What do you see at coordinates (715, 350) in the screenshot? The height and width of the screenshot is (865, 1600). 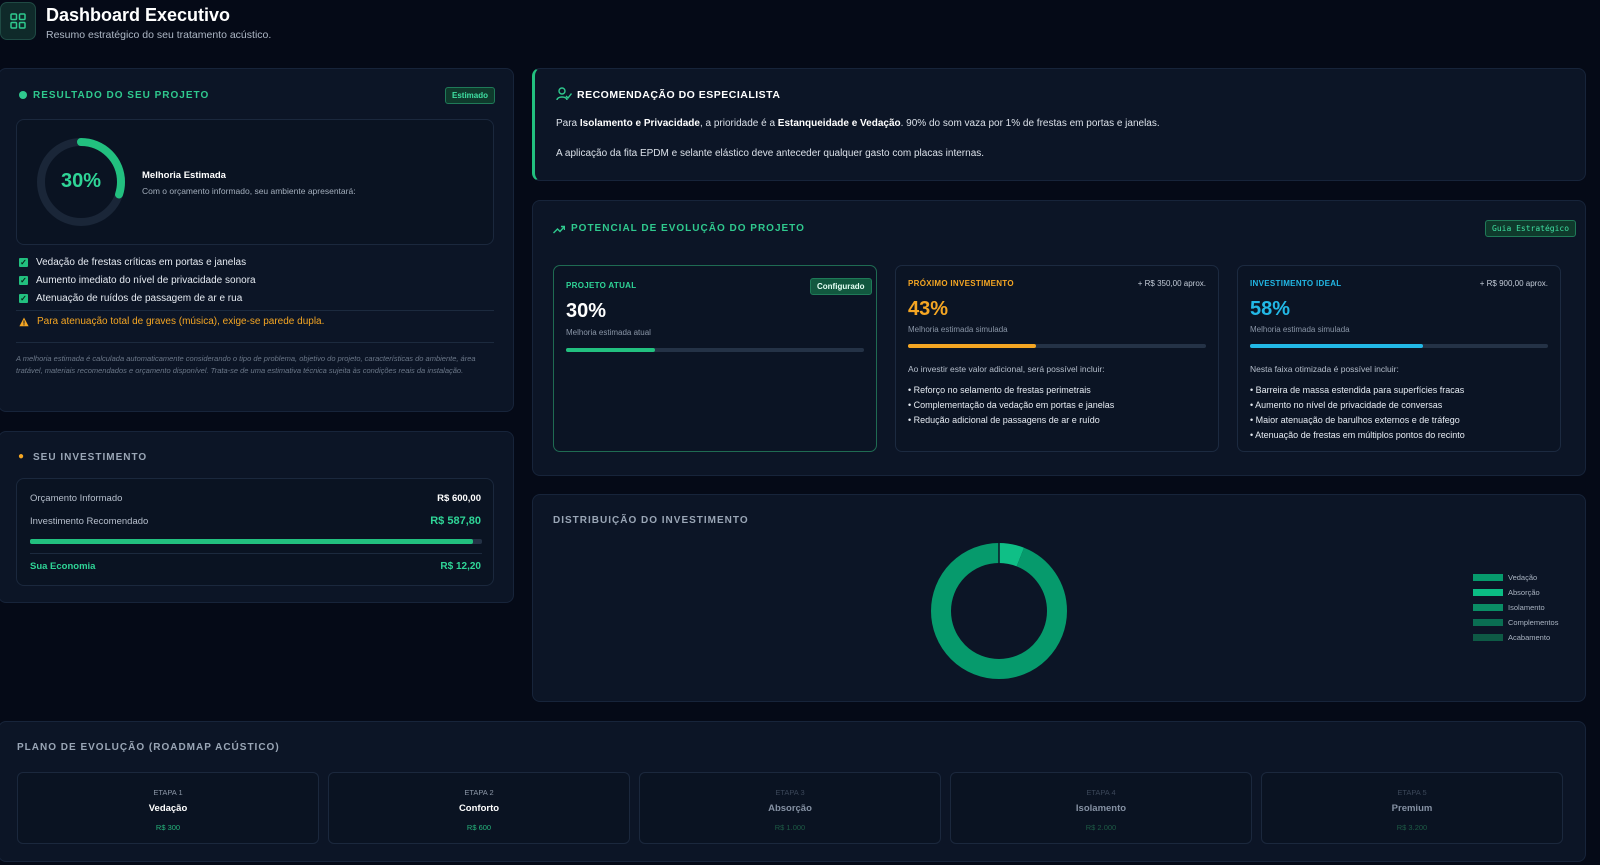 I see `current-progress` at bounding box center [715, 350].